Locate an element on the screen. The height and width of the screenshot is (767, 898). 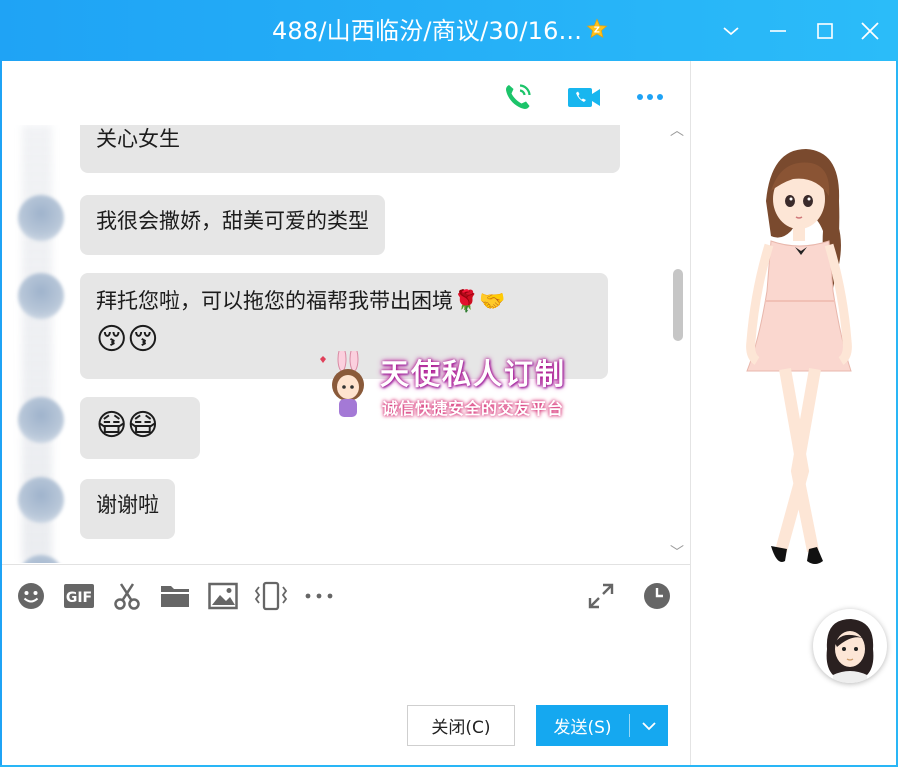
gif-icon: GIF is located at coordinates (79, 596).